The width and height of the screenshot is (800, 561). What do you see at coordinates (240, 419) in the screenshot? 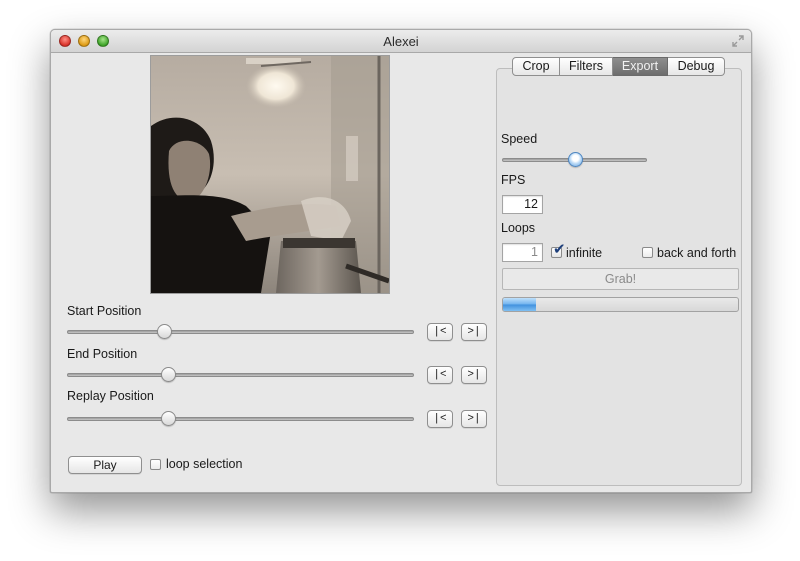
I see `replay-position-track` at bounding box center [240, 419].